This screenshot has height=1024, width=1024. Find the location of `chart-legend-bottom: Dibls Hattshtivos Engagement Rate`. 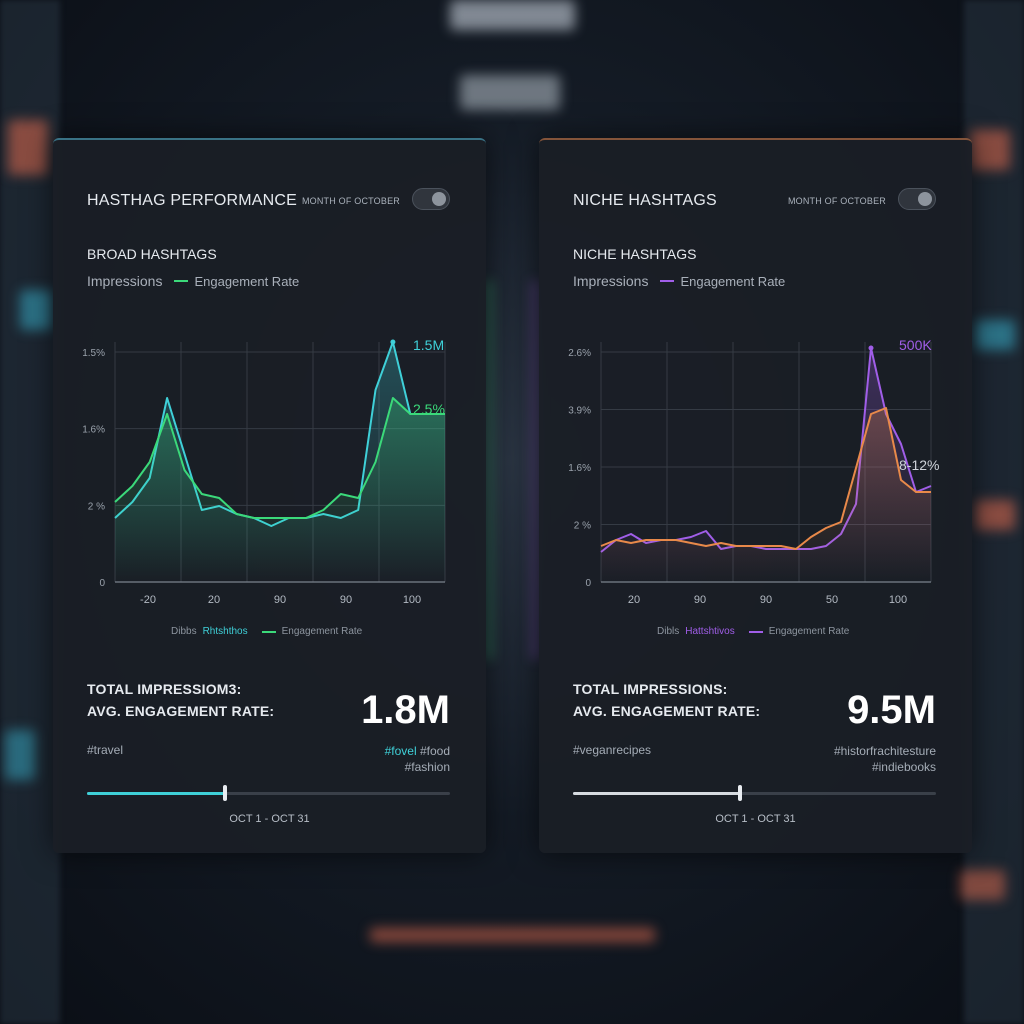

chart-legend-bottom: Dibls Hattshtivos Engagement Rate is located at coordinates (753, 631).